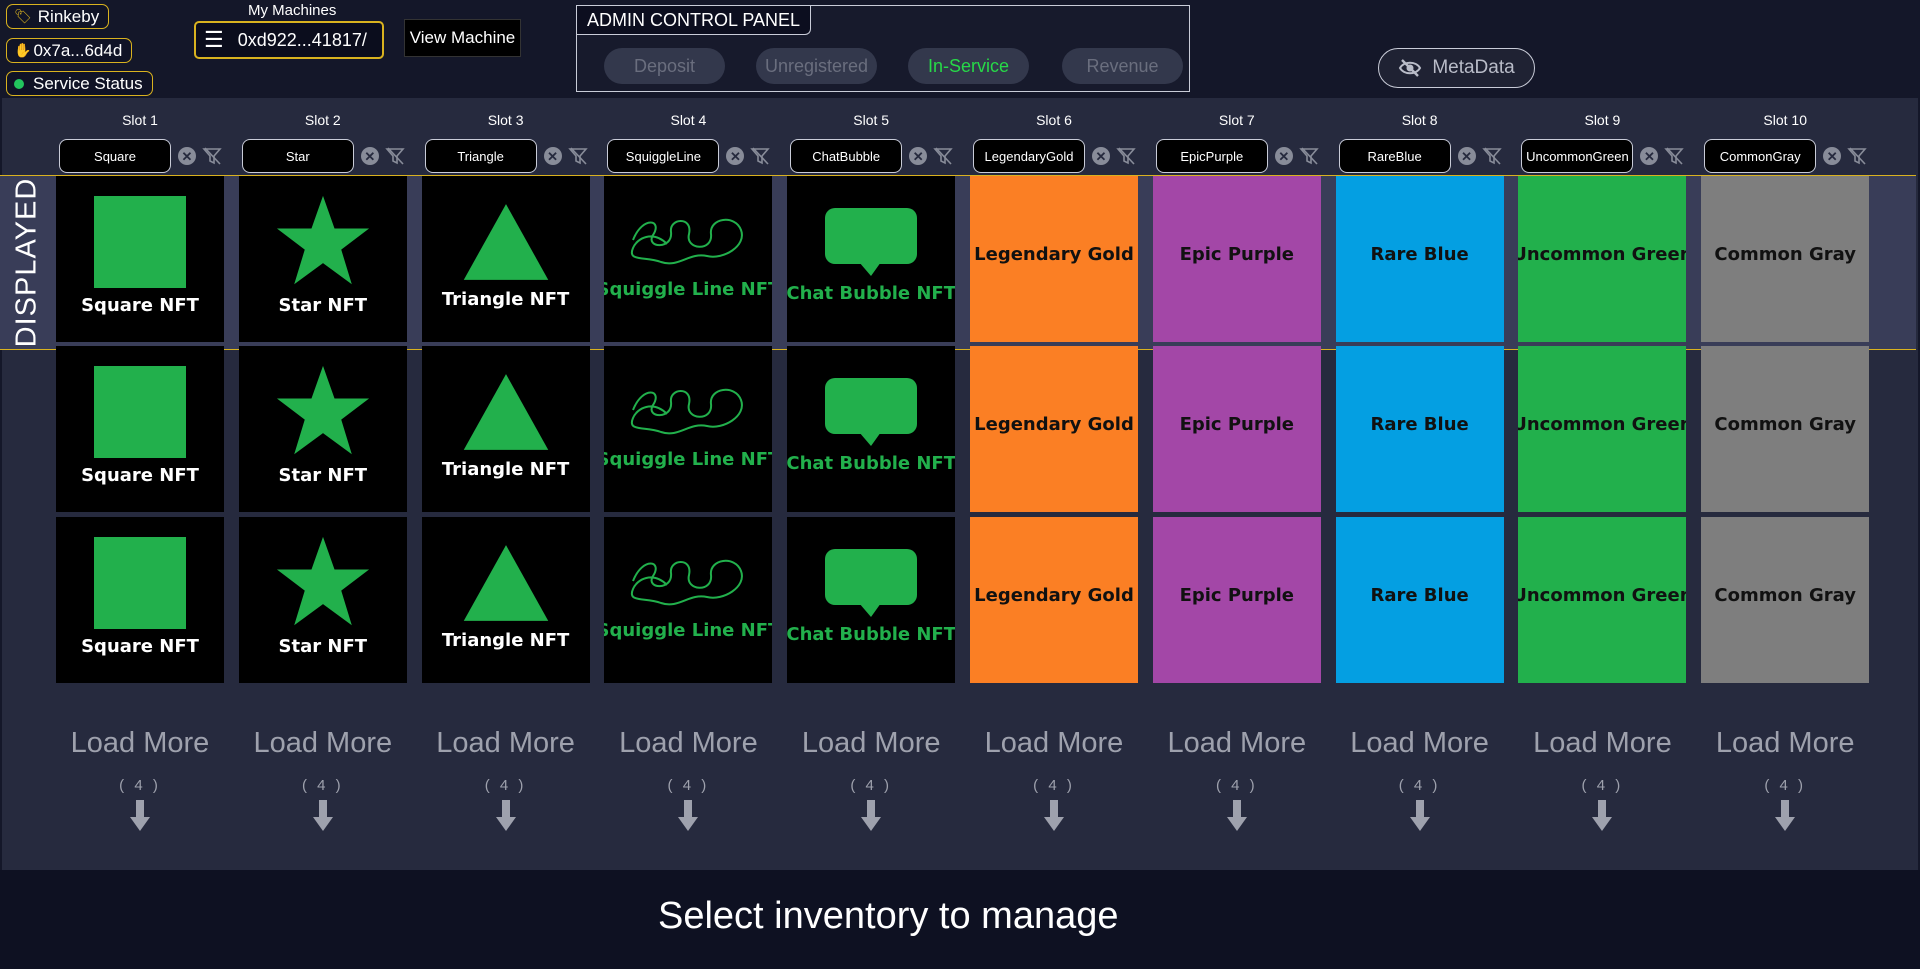 Image resolution: width=1920 pixels, height=969 pixels. Describe the element at coordinates (214, 40) in the screenshot. I see `hamburger-menu-icon: ☰` at that location.